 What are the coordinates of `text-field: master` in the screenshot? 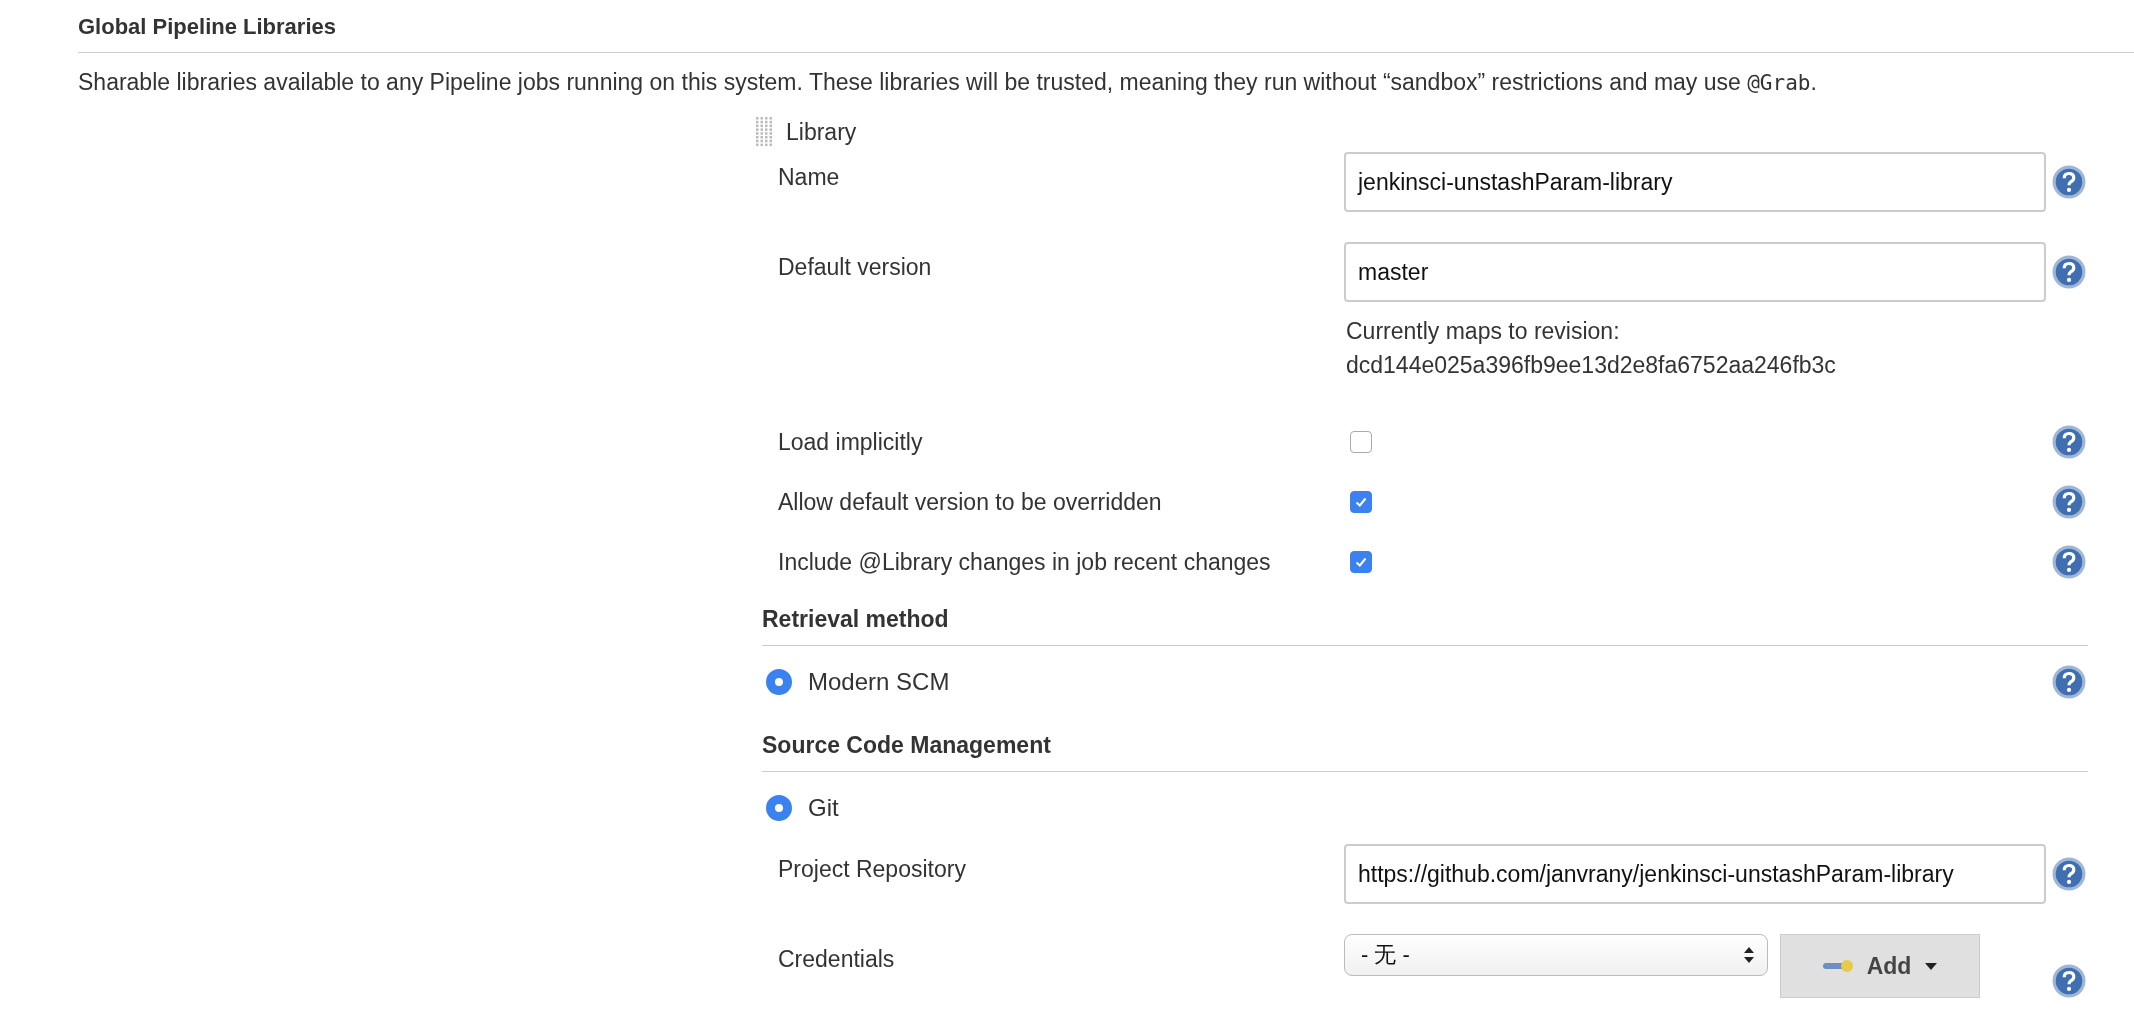 It's located at (1695, 272).